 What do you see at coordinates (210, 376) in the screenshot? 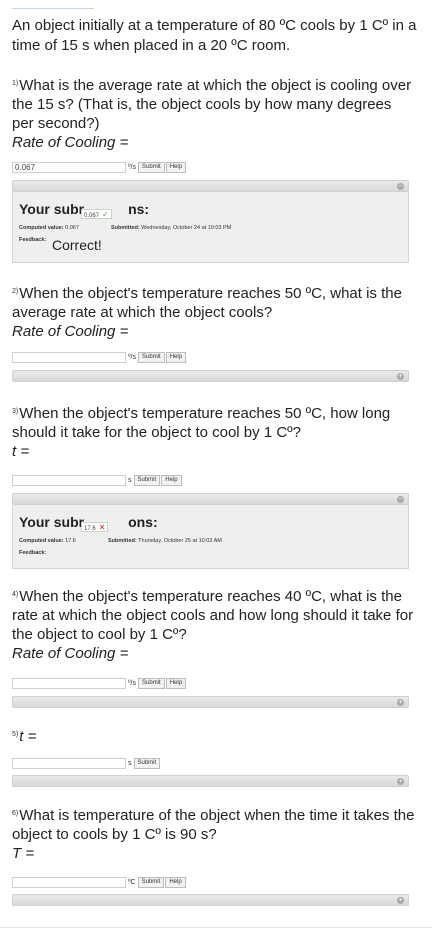
I see `submissions-toggle-bar-2: +` at bounding box center [210, 376].